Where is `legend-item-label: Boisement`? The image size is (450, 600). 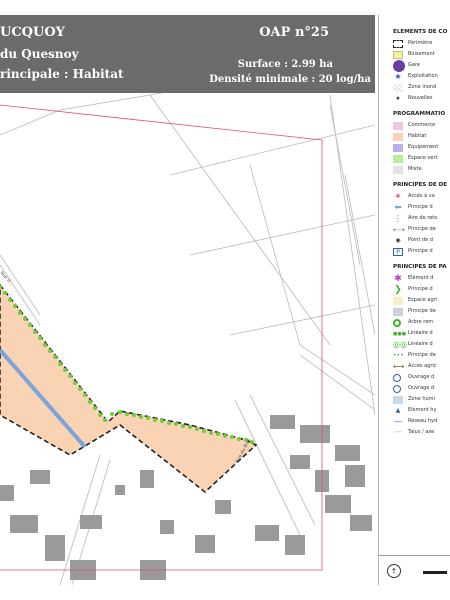
legend-item-label: Boisement is located at coordinates (421, 54).